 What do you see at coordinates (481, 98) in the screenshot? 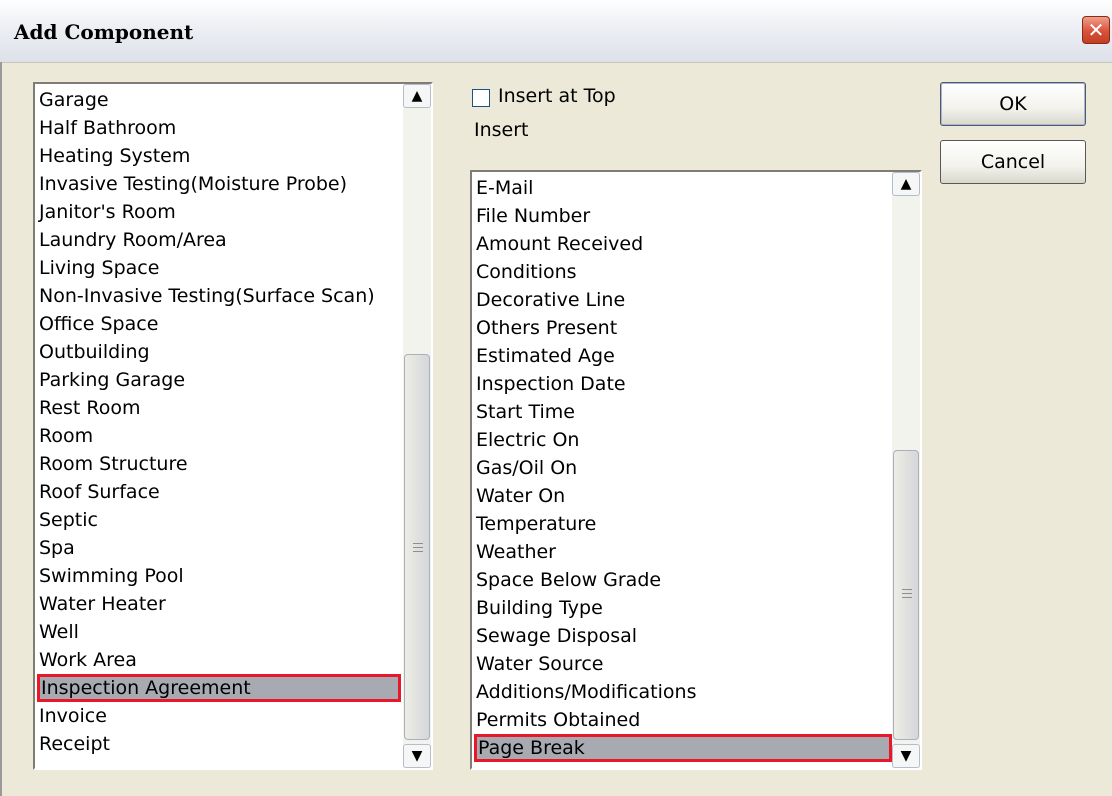
I see `insert-at-top-checkbox` at bounding box center [481, 98].